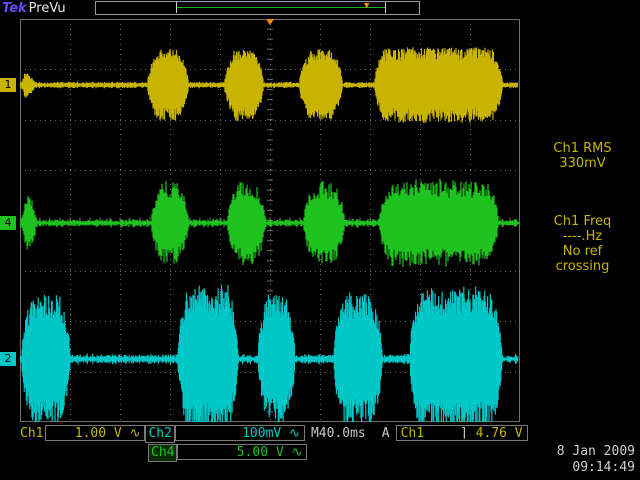 Image resolution: width=640 pixels, height=480 pixels. What do you see at coordinates (582, 221) in the screenshot?
I see `freq-title: Ch1 Freq` at bounding box center [582, 221].